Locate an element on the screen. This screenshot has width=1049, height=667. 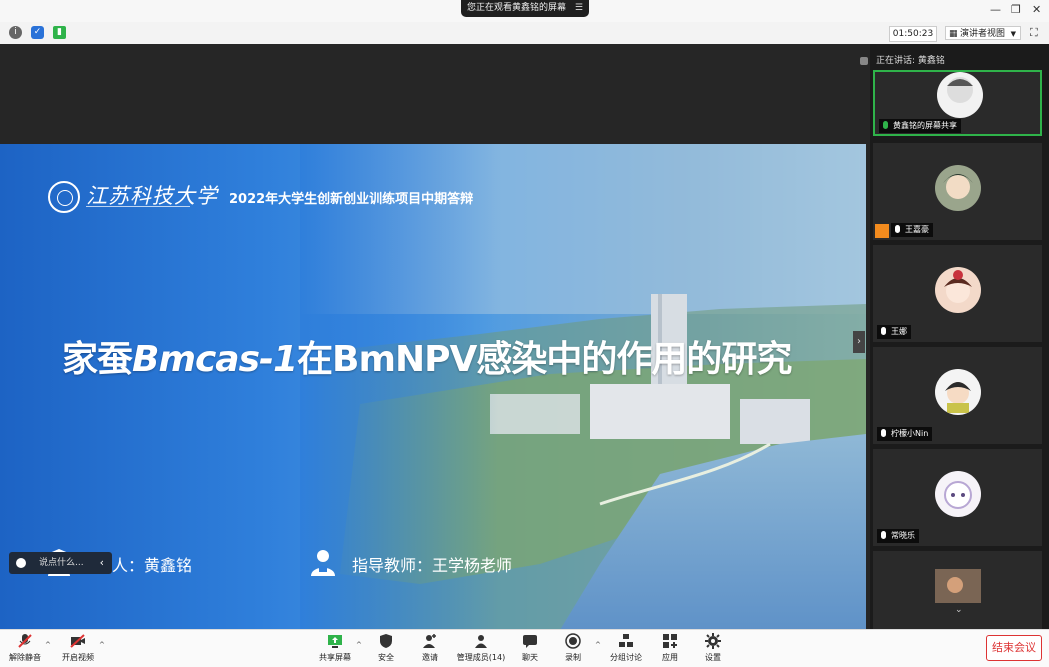
minimize-icon: — is located at coordinates (995, 9).